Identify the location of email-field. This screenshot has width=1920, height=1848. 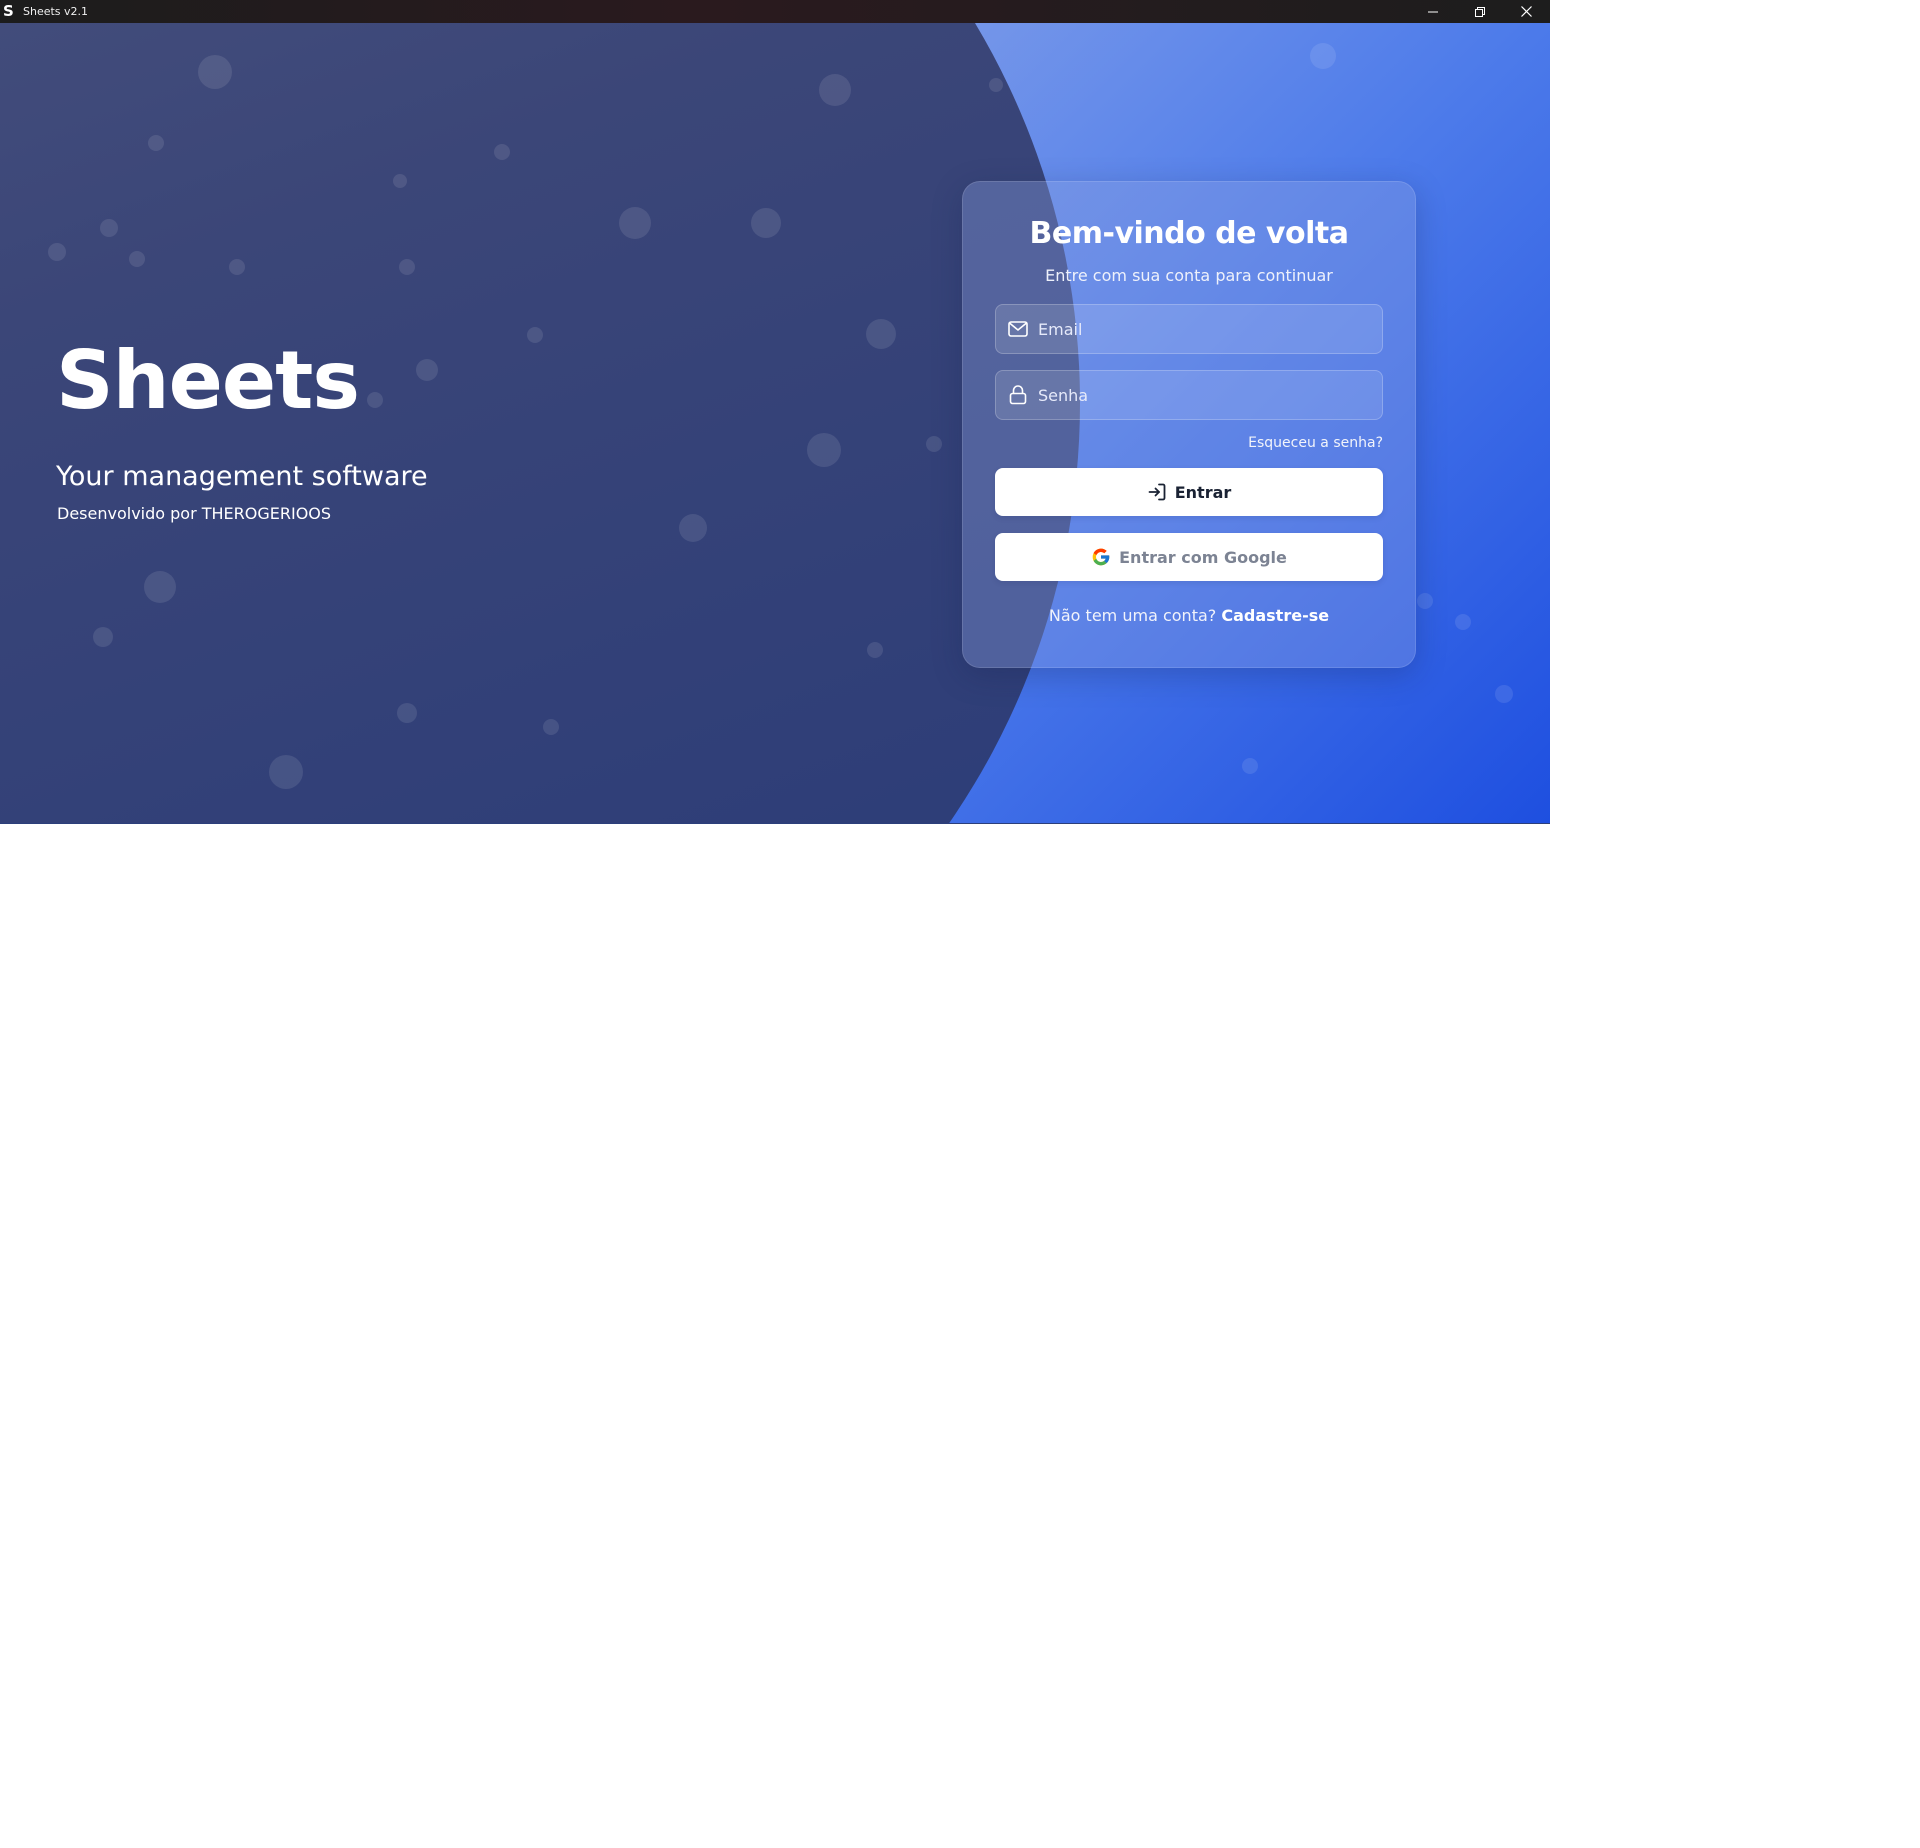
(1189, 329).